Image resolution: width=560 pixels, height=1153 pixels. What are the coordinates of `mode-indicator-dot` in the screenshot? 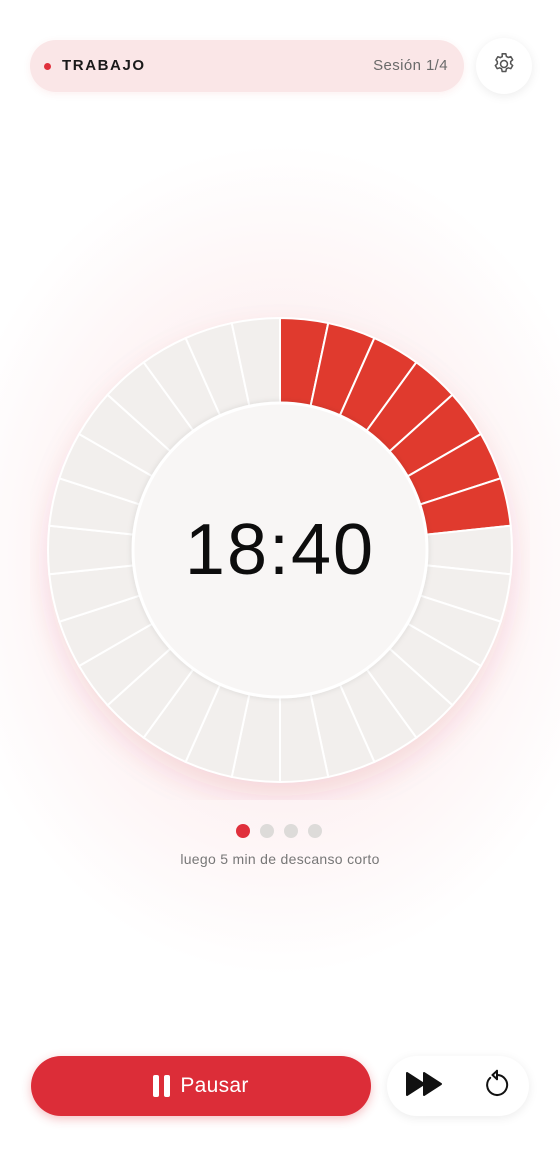 It's located at (47, 66).